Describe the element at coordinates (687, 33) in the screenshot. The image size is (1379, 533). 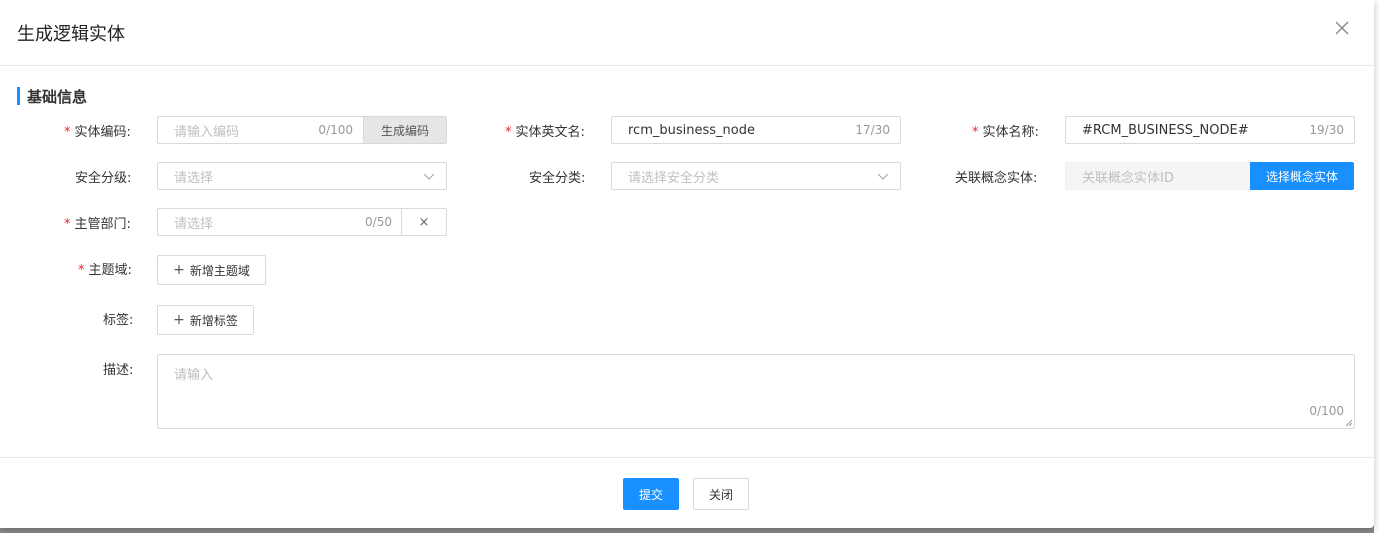
I see `modal-header: 生成逻辑实体` at that location.